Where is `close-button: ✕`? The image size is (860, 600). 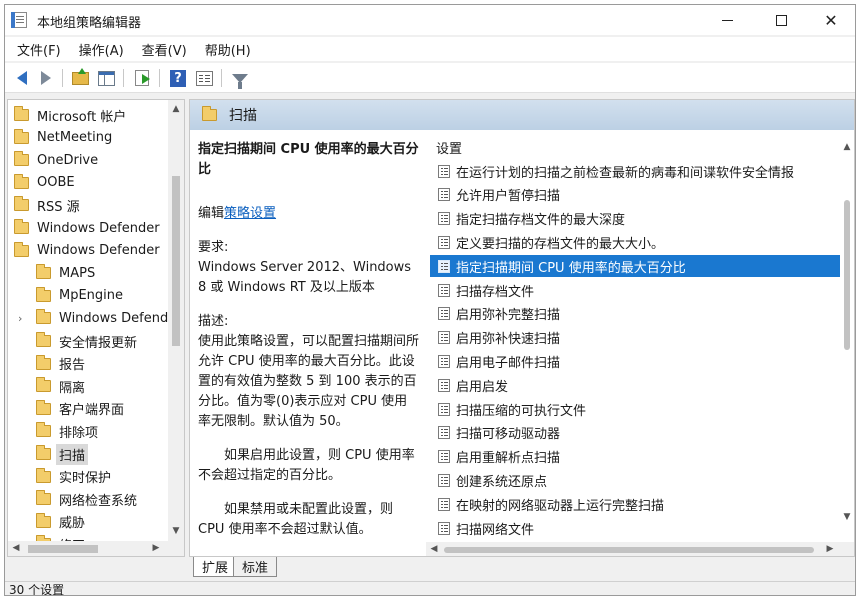
close-button: ✕ is located at coordinates (830, 20).